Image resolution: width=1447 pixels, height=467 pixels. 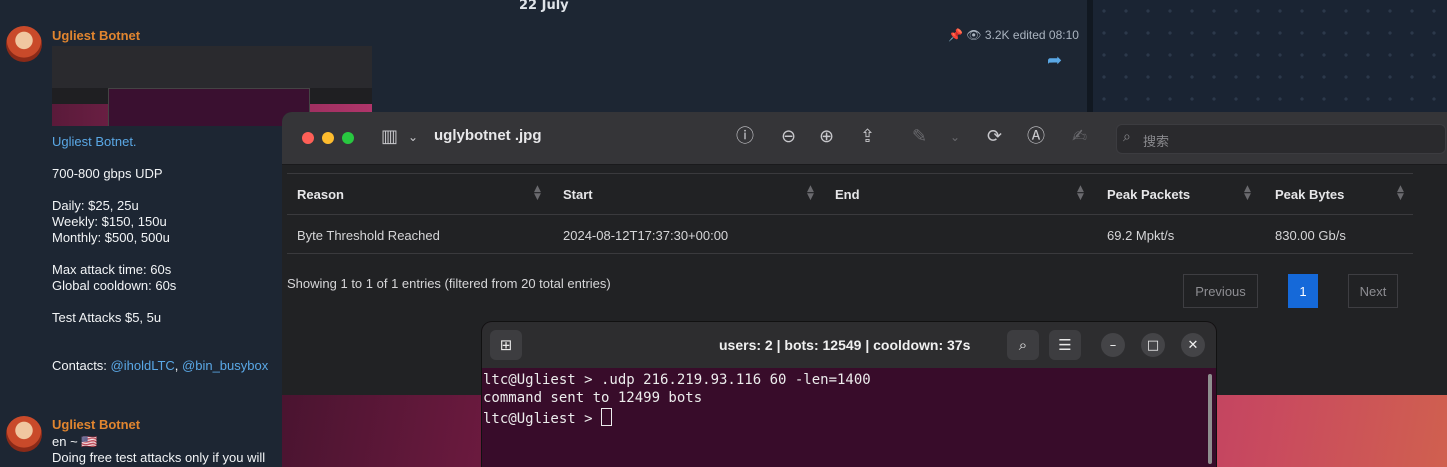 What do you see at coordinates (997, 35) in the screenshot?
I see `view-count: 3.2K` at bounding box center [997, 35].